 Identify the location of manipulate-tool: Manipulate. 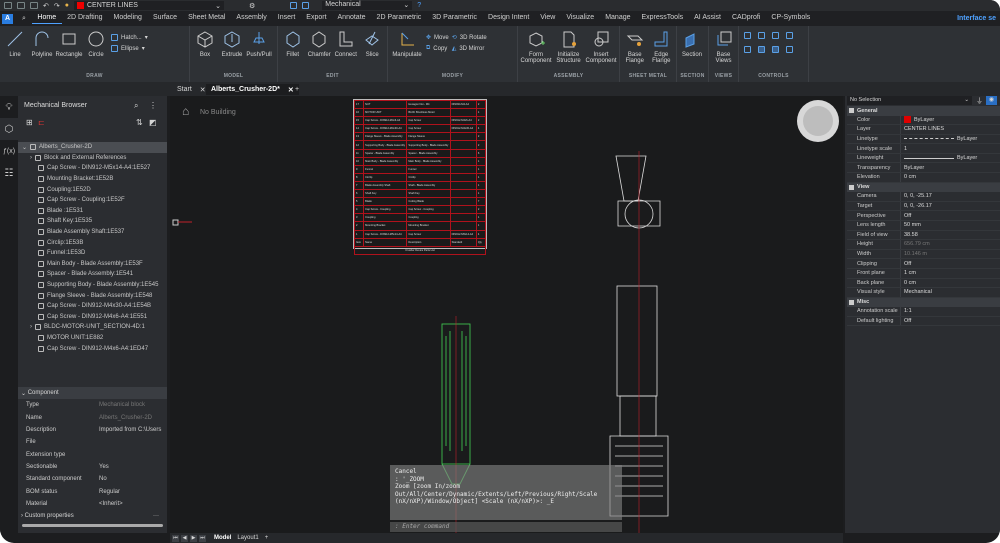
(407, 44).